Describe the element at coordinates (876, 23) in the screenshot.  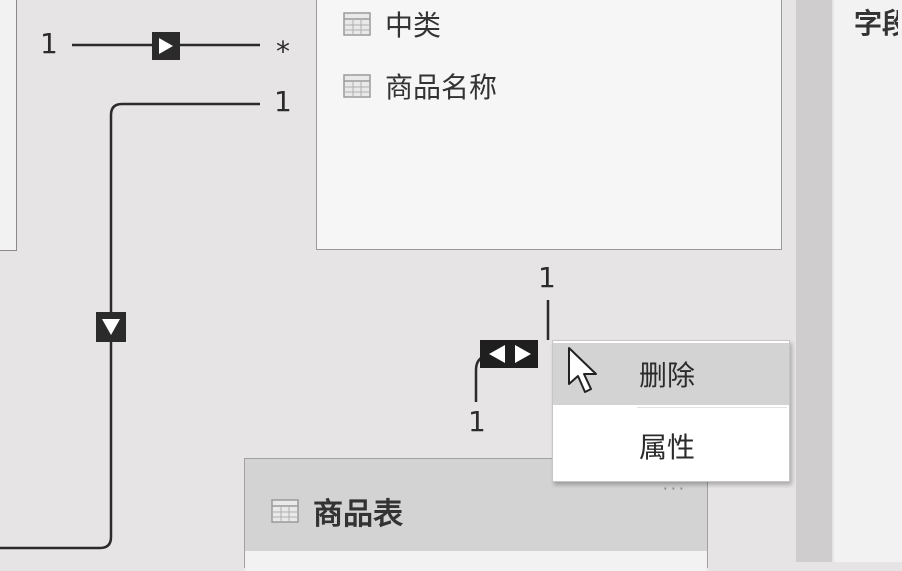
I see `panel-title: 字段` at that location.